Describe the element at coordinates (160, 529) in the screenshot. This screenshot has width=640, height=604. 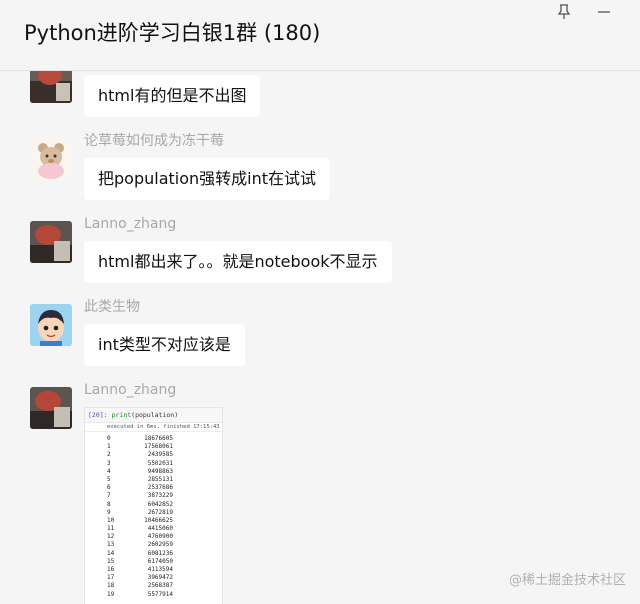
I see `row-value: 4415060` at that location.